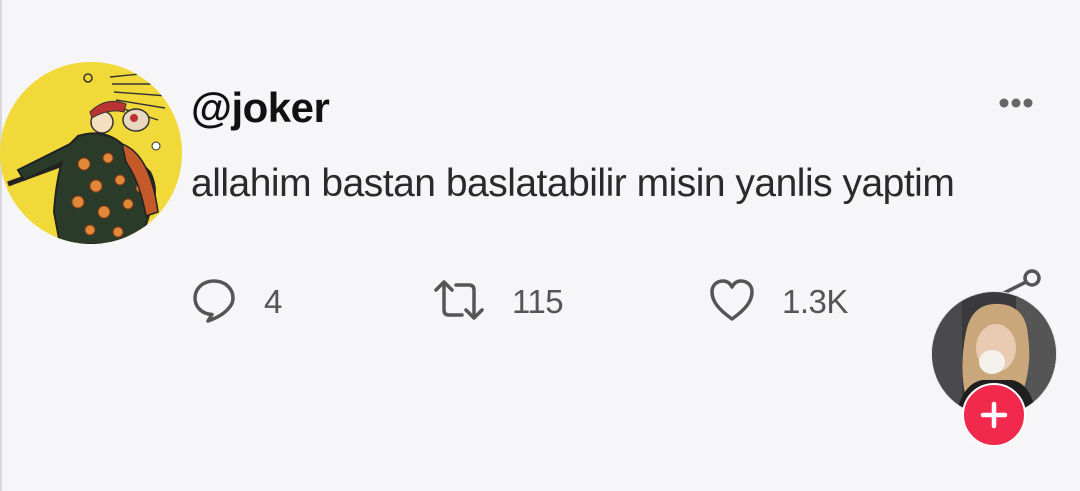 The height and width of the screenshot is (491, 1080). What do you see at coordinates (459, 302) in the screenshot?
I see `retweet-icon` at bounding box center [459, 302].